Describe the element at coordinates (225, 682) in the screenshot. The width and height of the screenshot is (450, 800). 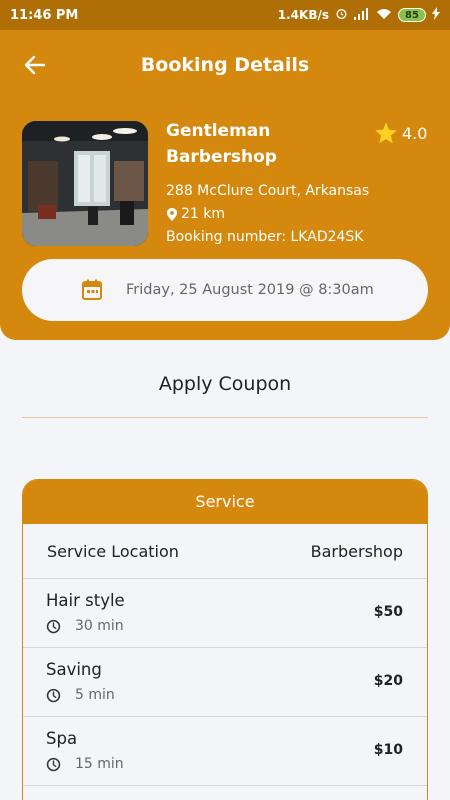
I see `service-item-saving: Saving 5 min $20` at that location.